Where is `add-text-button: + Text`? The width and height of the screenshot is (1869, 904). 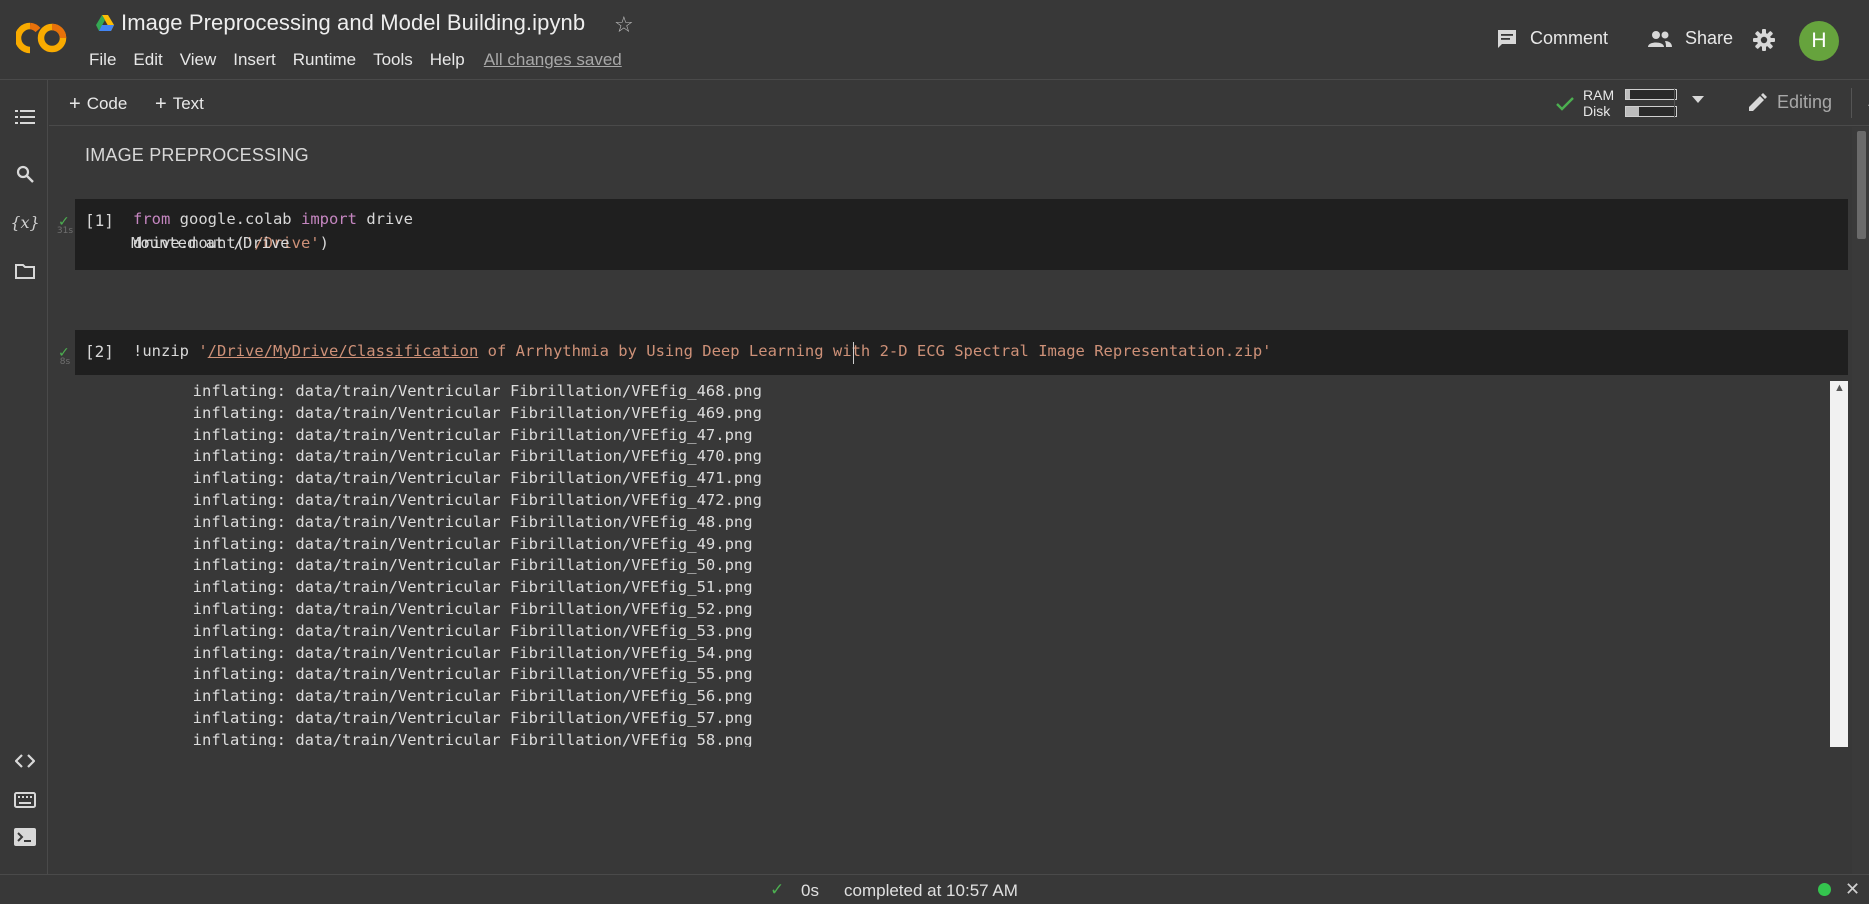 add-text-button: + Text is located at coordinates (179, 103).